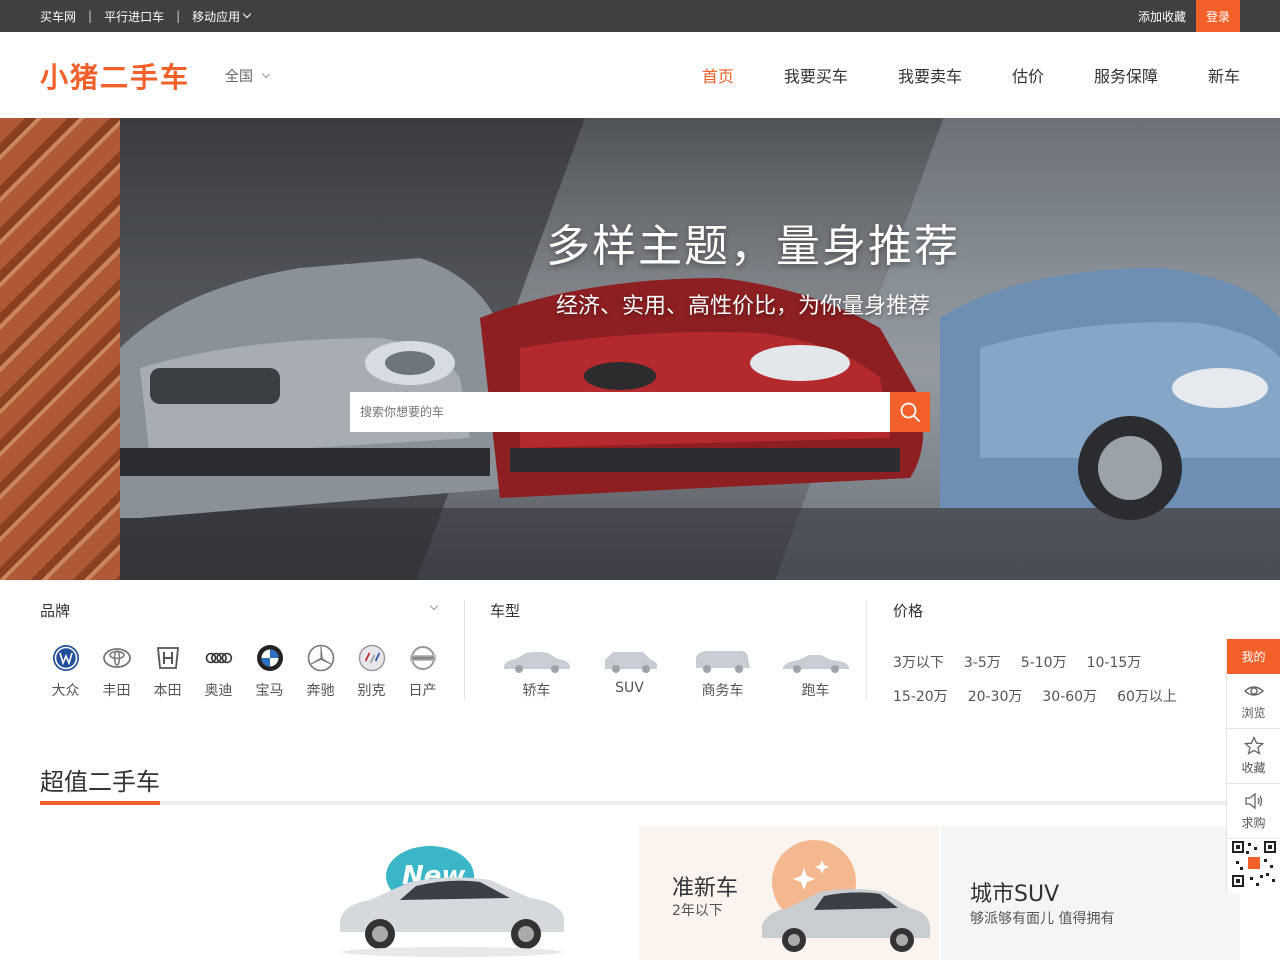 The height and width of the screenshot is (964, 1280). Describe the element at coordinates (247, 14) in the screenshot. I see `chevron-down-icon` at that location.